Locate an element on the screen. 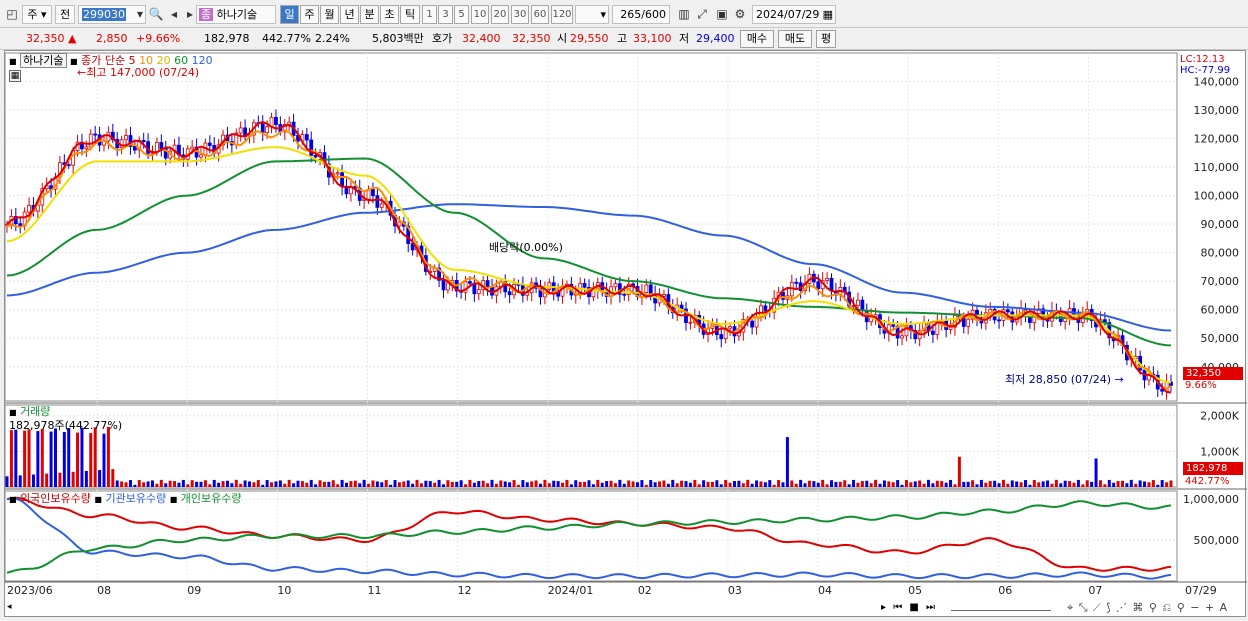 The height and width of the screenshot is (621, 1248). price-tick-label: 120,000 is located at coordinates (1217, 139).